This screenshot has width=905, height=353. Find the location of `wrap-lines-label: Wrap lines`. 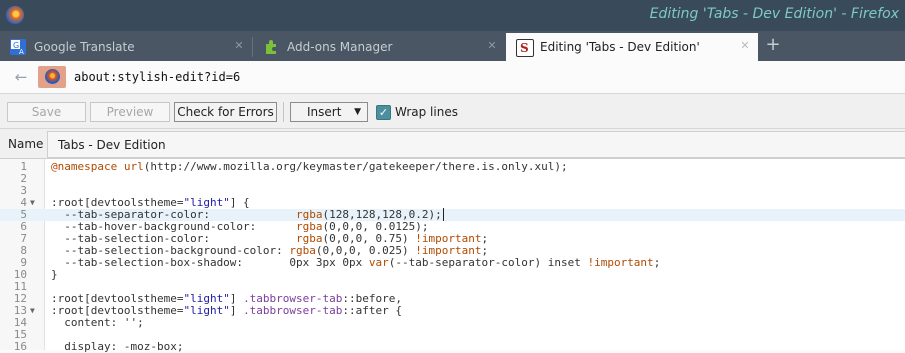

wrap-lines-label: Wrap lines is located at coordinates (426, 112).